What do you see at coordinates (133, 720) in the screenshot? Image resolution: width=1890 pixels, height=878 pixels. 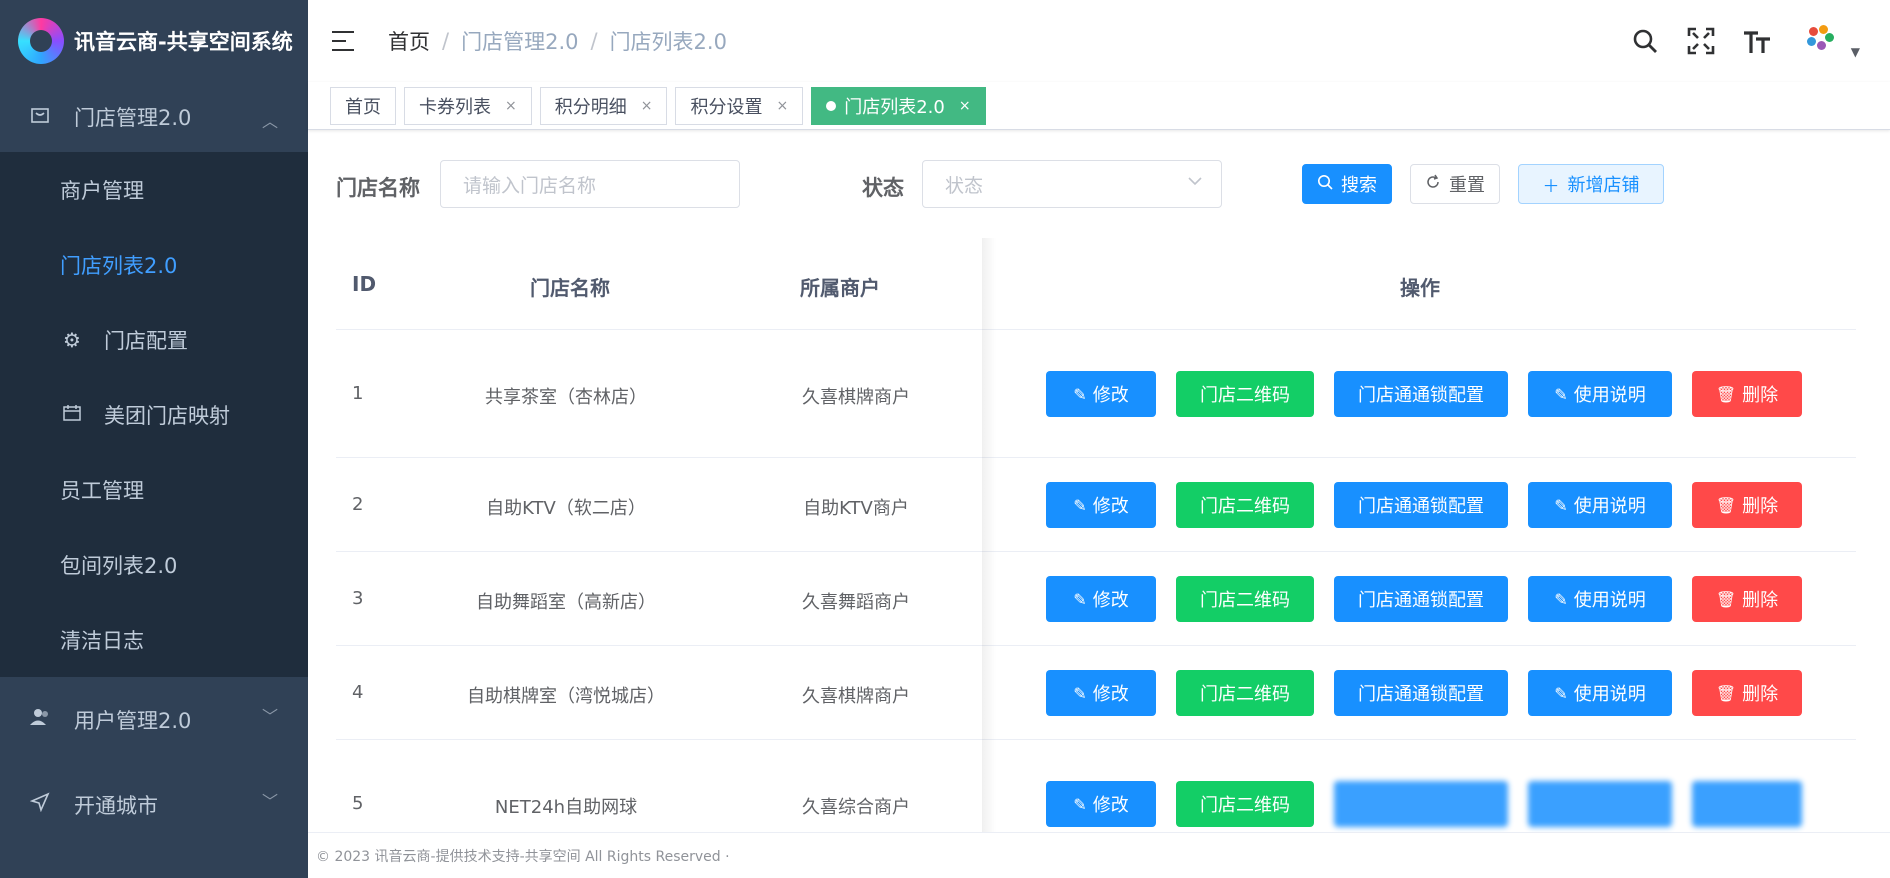 I see `menu-group-label: 用户管理2.0` at bounding box center [133, 720].